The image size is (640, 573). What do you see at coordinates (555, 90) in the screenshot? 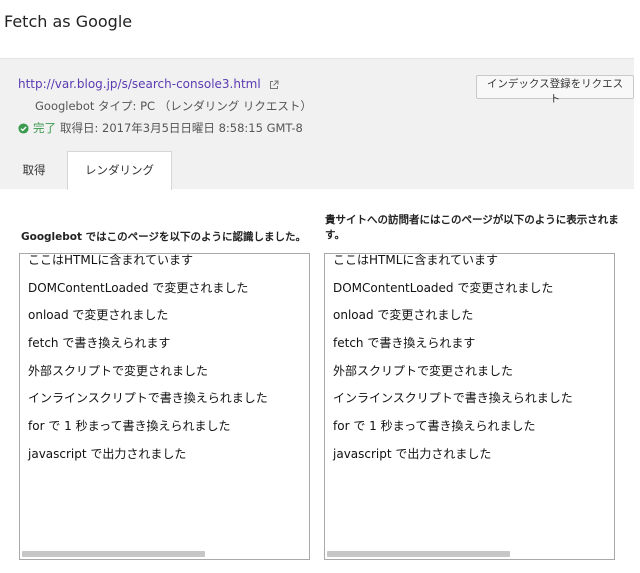
I see `request-indexing-button: インデックス登録をリクエスト` at bounding box center [555, 90].